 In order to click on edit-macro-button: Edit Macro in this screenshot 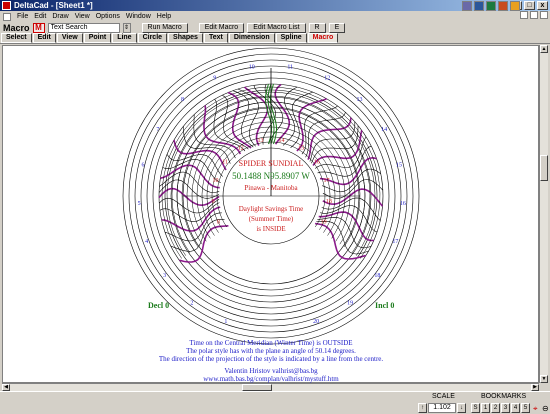, I will do `click(221, 27)`.